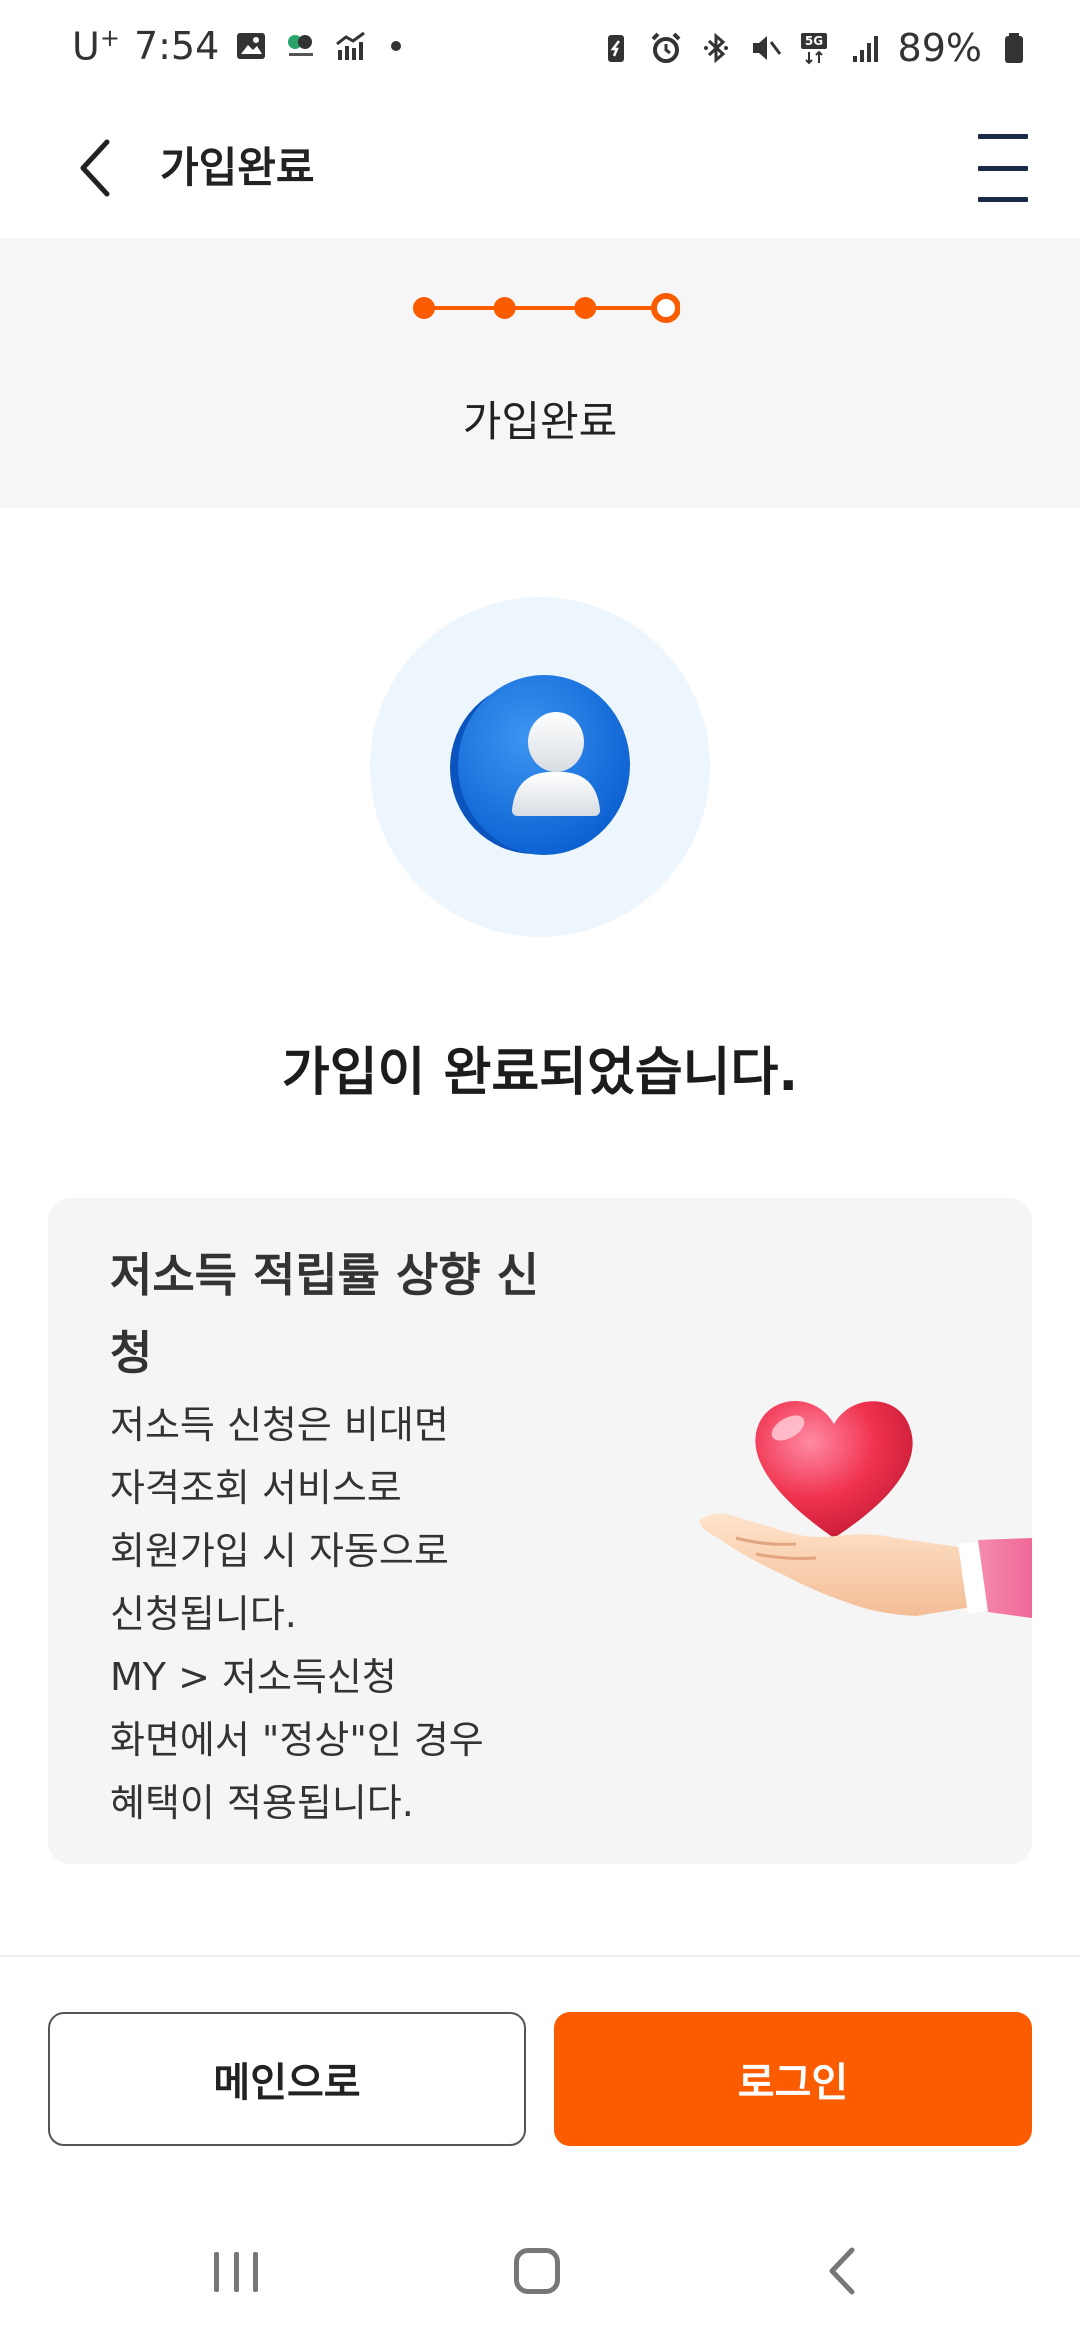  Describe the element at coordinates (665, 47) in the screenshot. I see `alarm-icon` at that location.